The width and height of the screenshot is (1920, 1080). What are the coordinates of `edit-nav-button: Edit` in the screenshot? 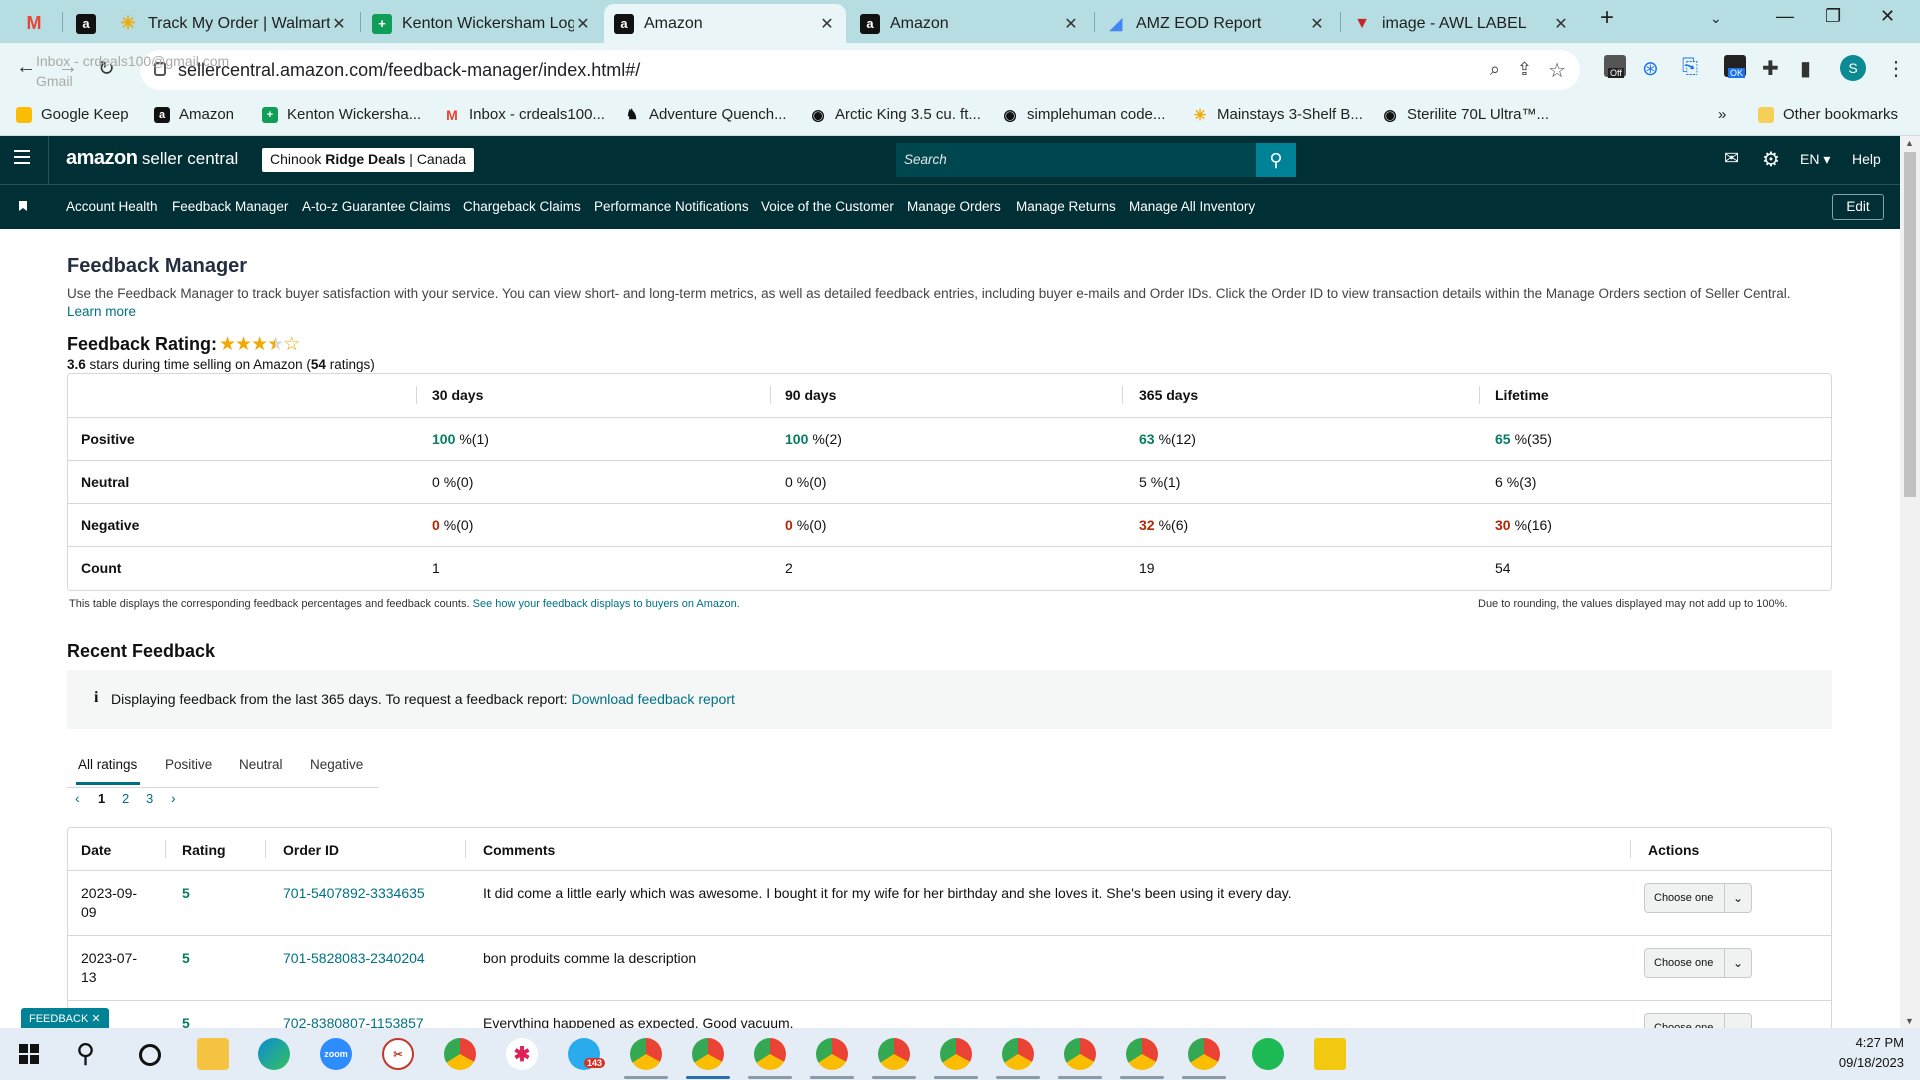 It's located at (1858, 207).